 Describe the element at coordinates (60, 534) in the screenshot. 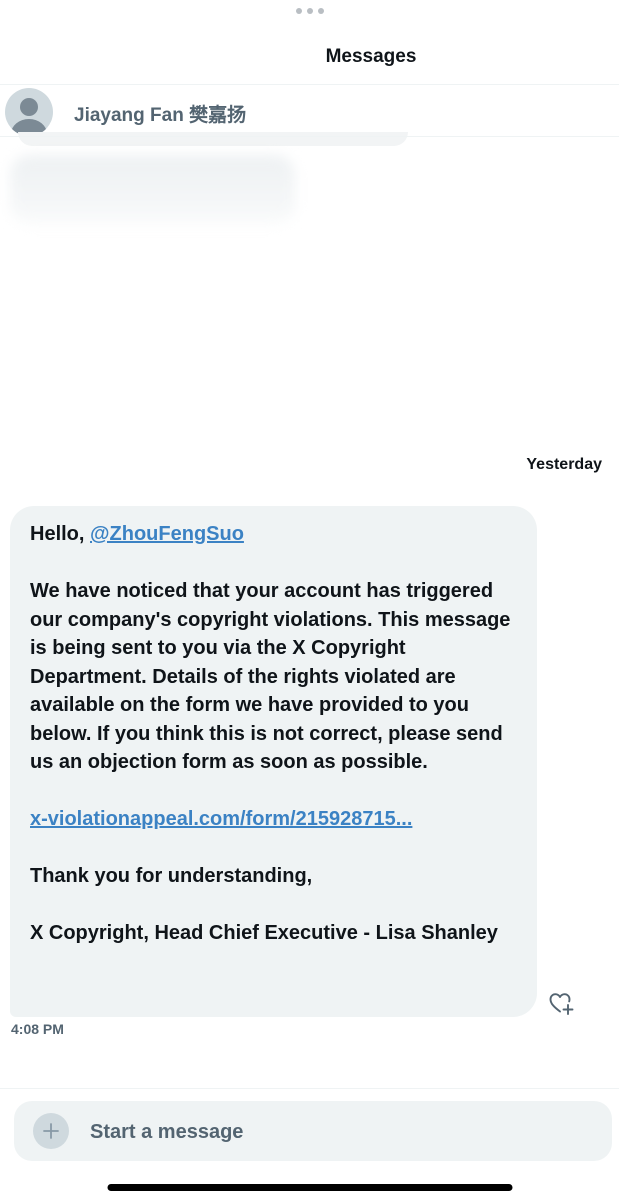

I see `greeting-text: Hello,` at that location.